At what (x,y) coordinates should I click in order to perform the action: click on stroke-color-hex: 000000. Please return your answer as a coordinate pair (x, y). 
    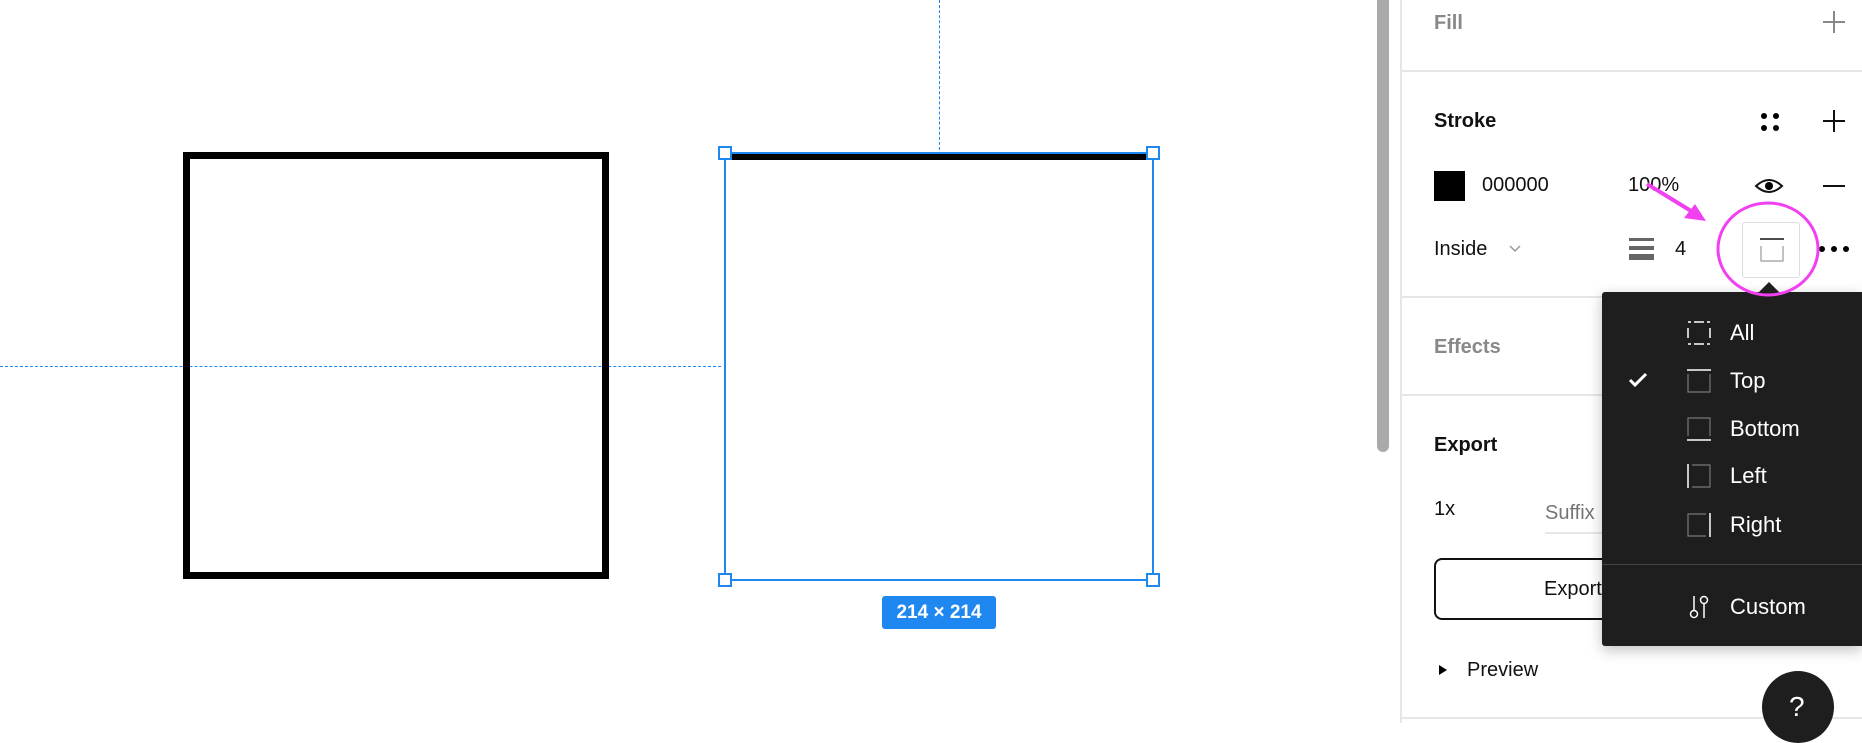
    Looking at the image, I should click on (1515, 185).